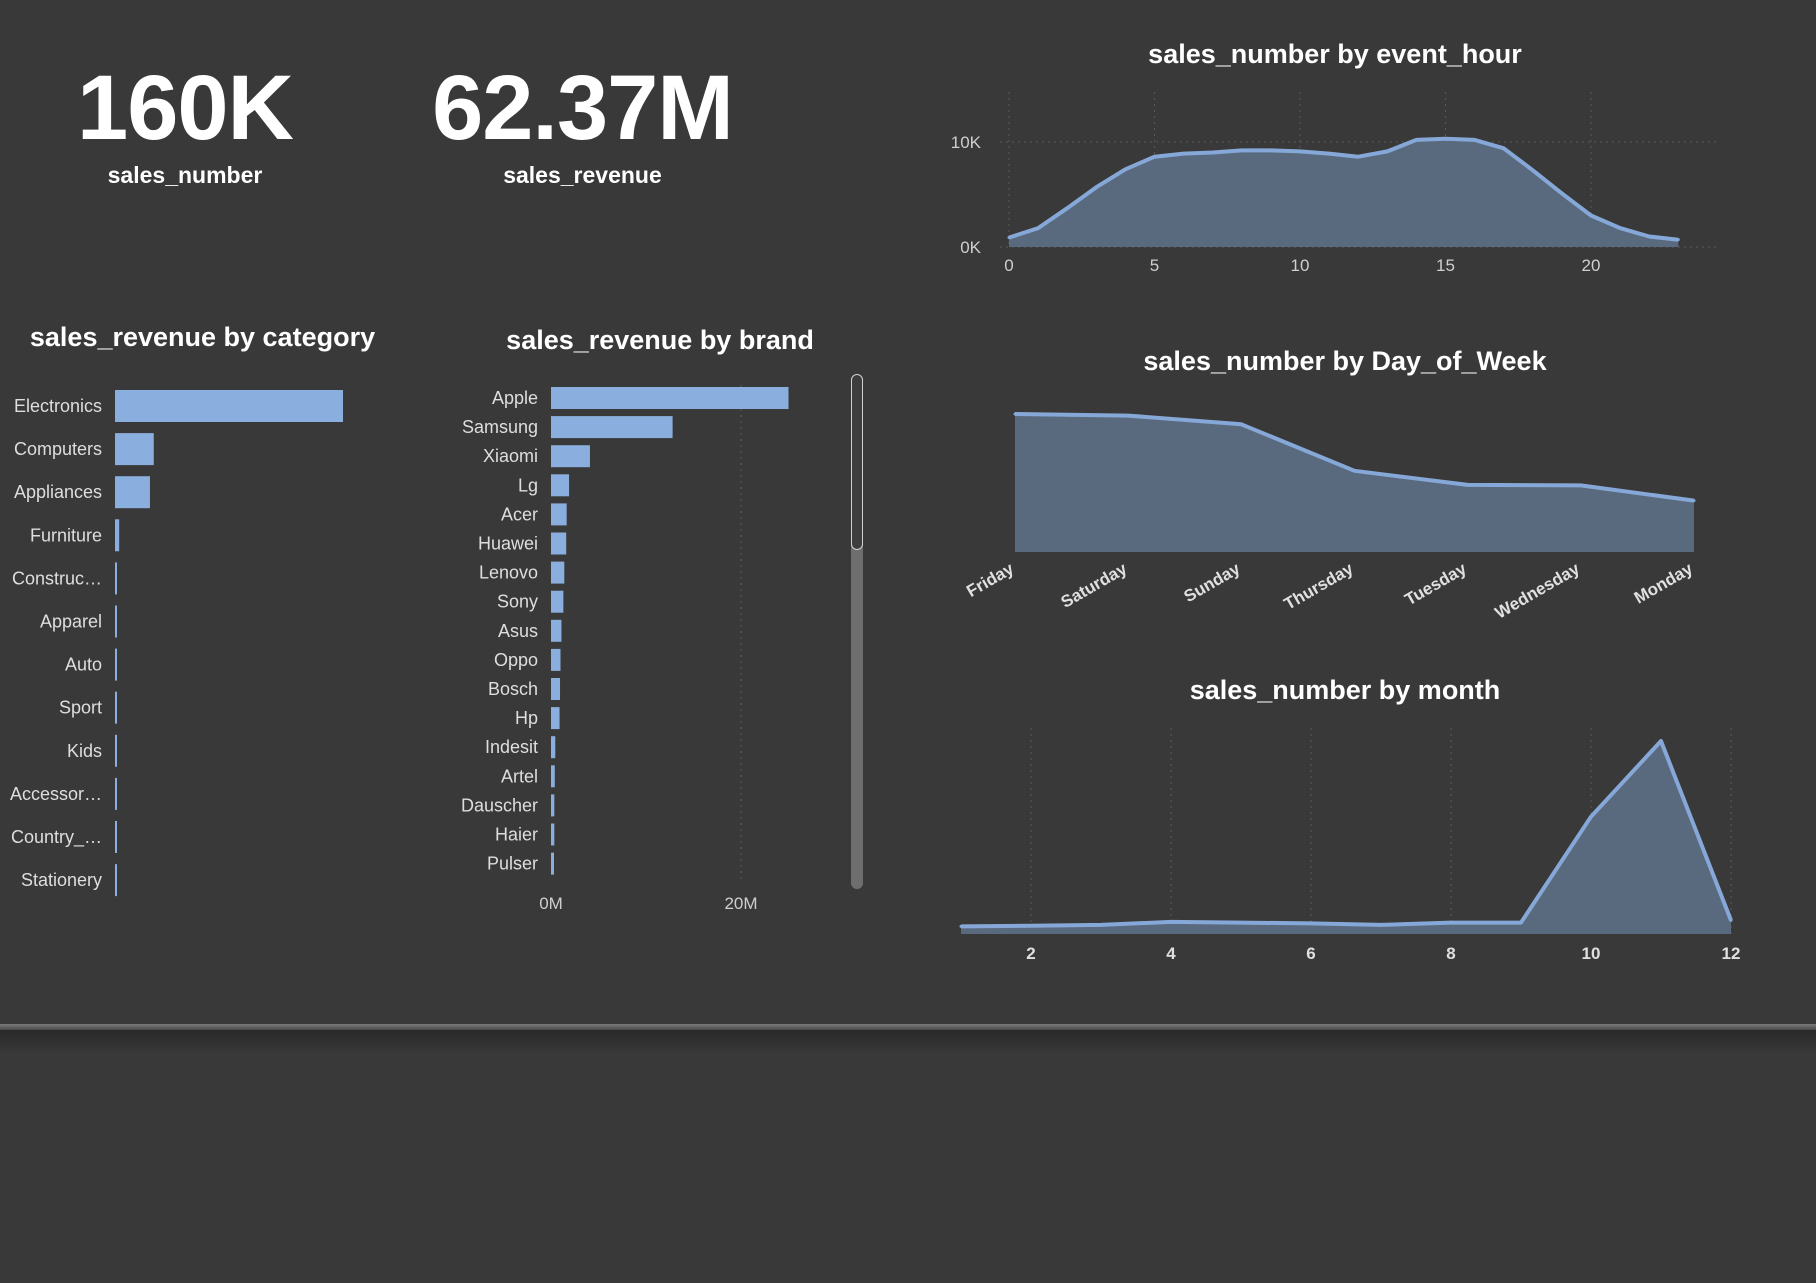 Image resolution: width=1816 pixels, height=1283 pixels. I want to click on brand-label: Indesit, so click(511, 747).